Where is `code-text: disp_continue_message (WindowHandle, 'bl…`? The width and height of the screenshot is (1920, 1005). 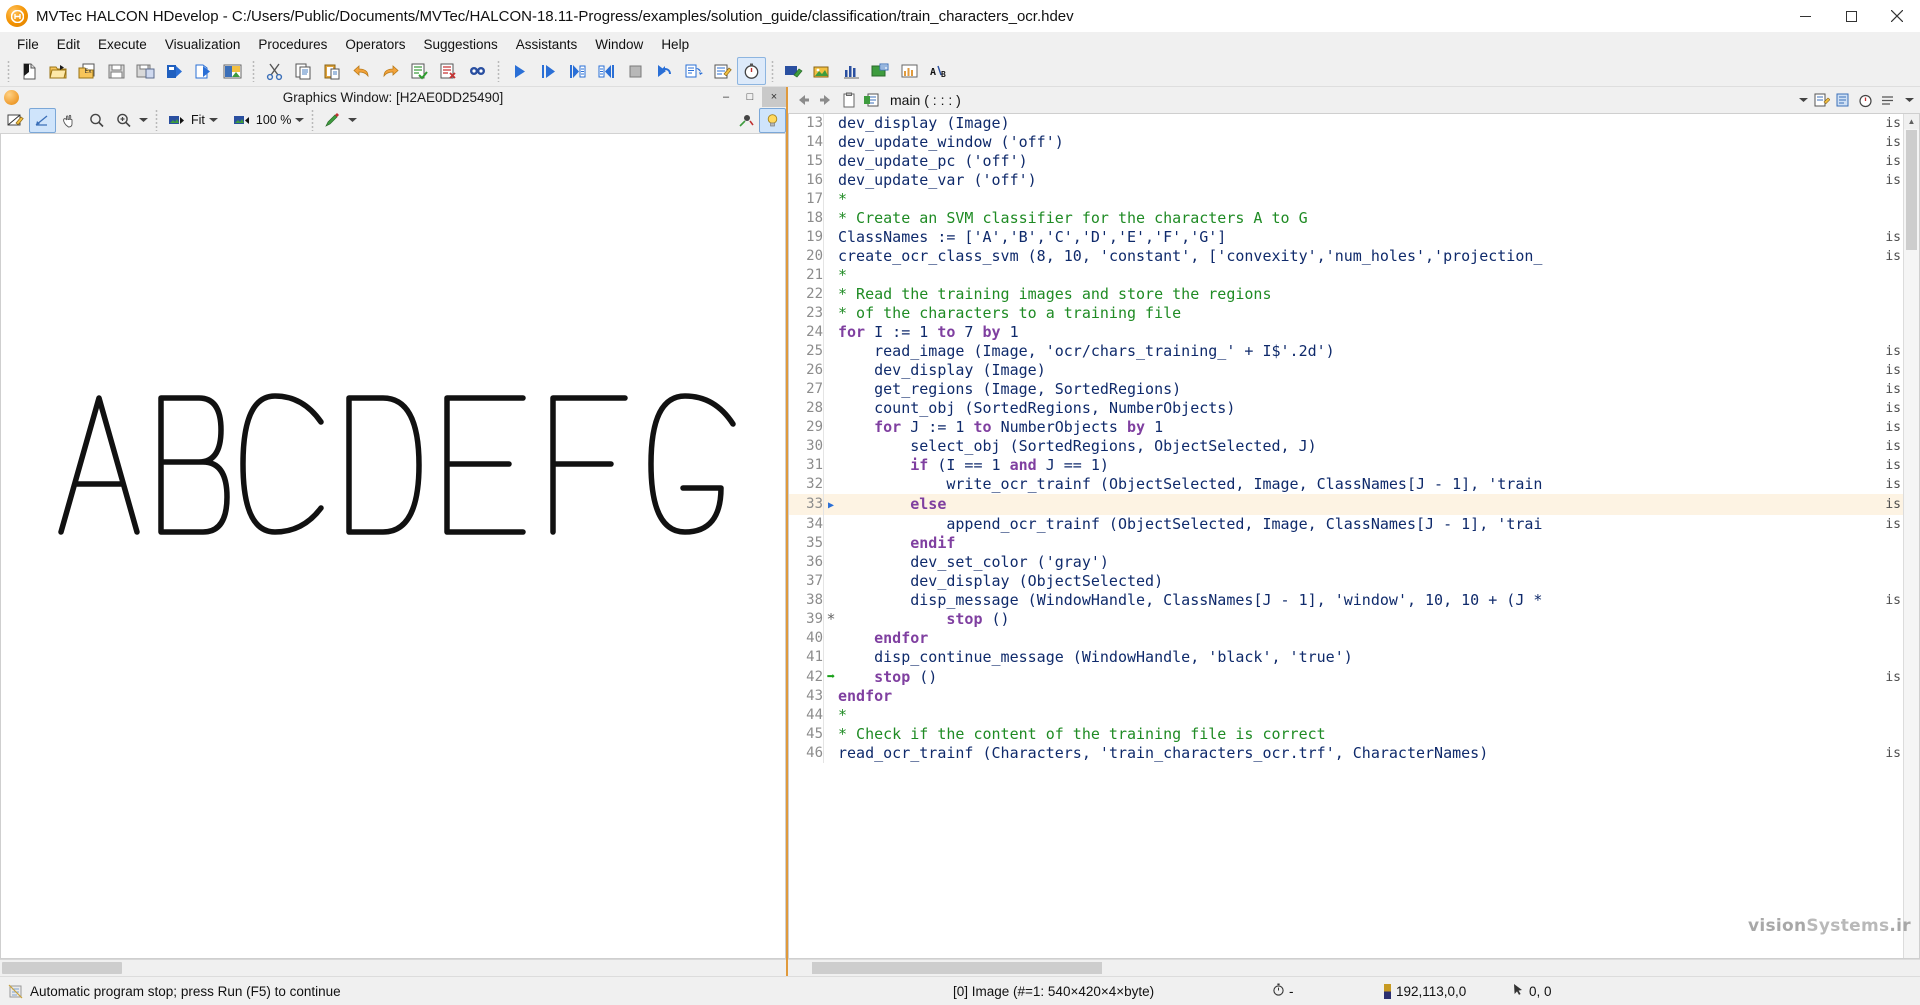
code-text: disp_continue_message (WindowHandle, 'bl… is located at coordinates (1360, 657).